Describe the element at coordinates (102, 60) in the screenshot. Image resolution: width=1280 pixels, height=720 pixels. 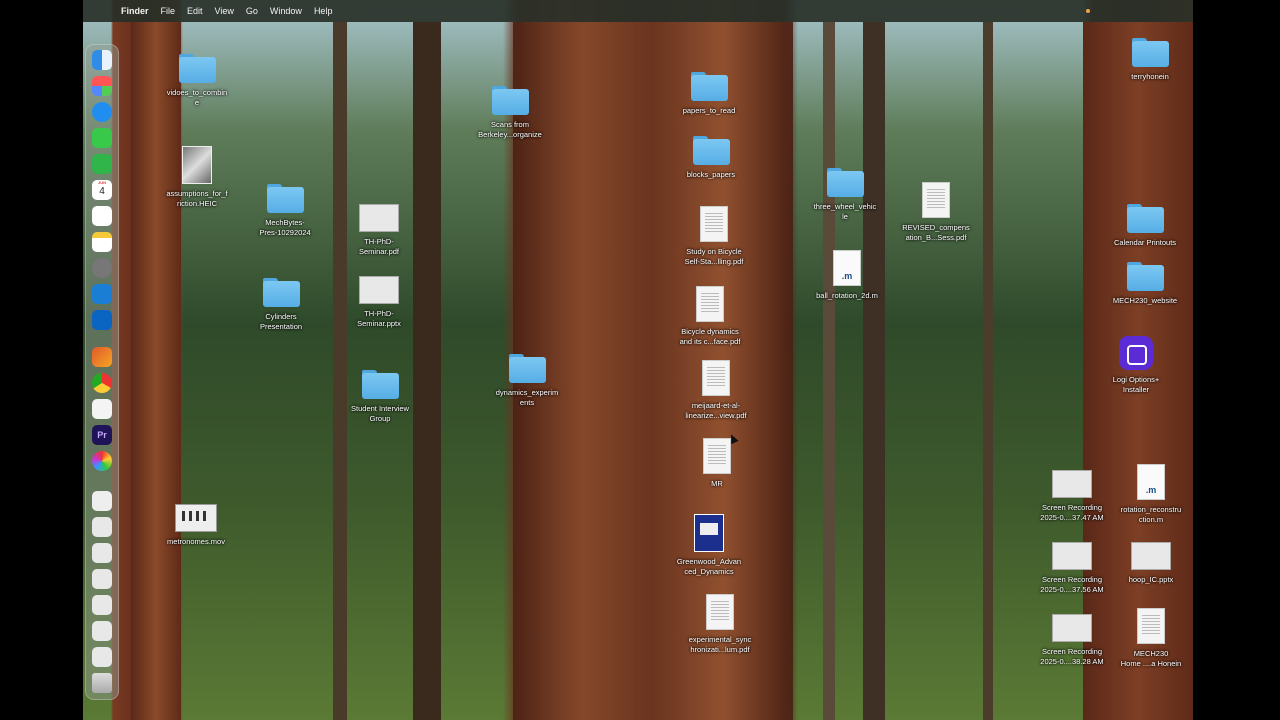
I see `finder-icon` at that location.